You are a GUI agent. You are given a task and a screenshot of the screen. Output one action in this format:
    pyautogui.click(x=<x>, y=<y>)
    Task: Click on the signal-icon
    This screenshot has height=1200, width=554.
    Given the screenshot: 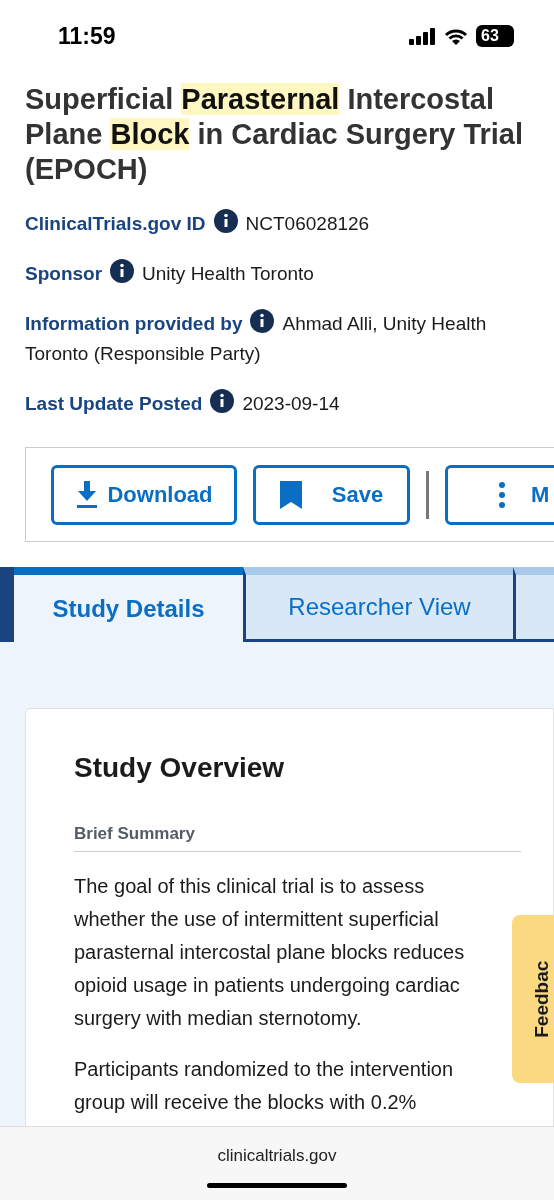 What is the action you would take?
    pyautogui.click(x=422, y=36)
    